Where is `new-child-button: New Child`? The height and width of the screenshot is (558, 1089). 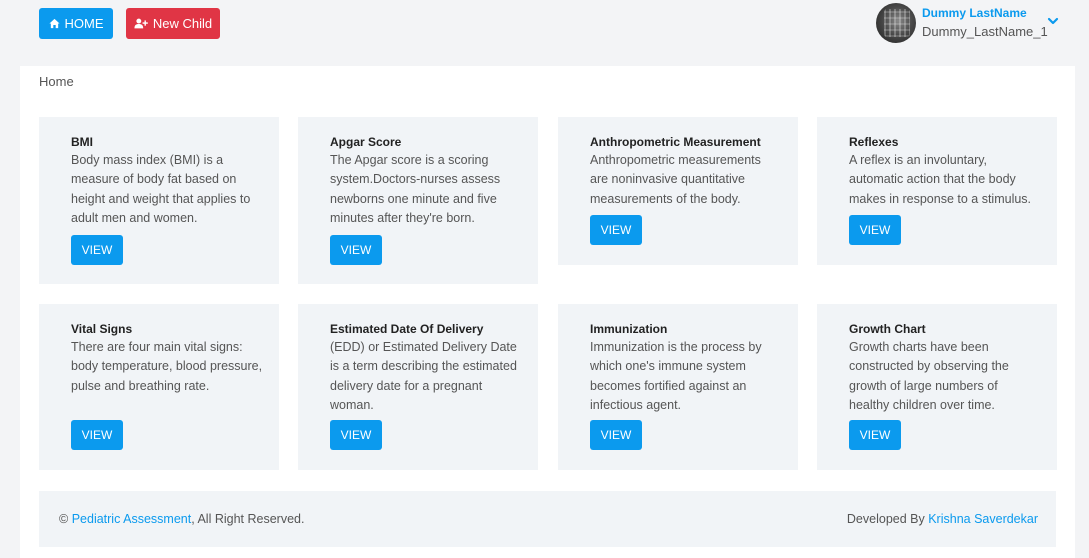 new-child-button: New Child is located at coordinates (173, 23).